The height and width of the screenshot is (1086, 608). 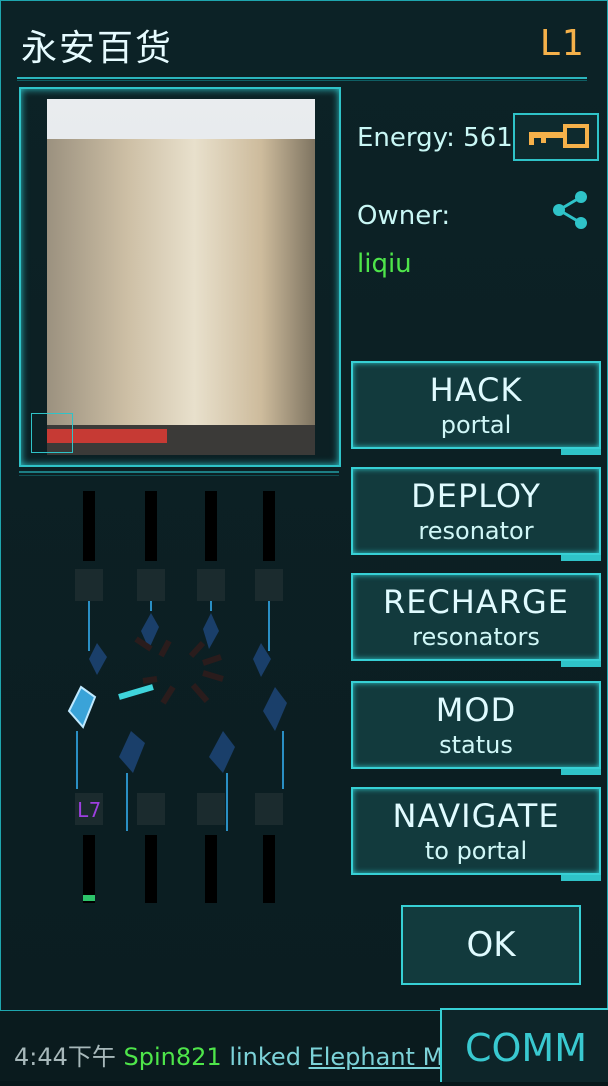 I want to click on navigate-to-portal-button: NAVIGATE to portal, so click(x=476, y=834).